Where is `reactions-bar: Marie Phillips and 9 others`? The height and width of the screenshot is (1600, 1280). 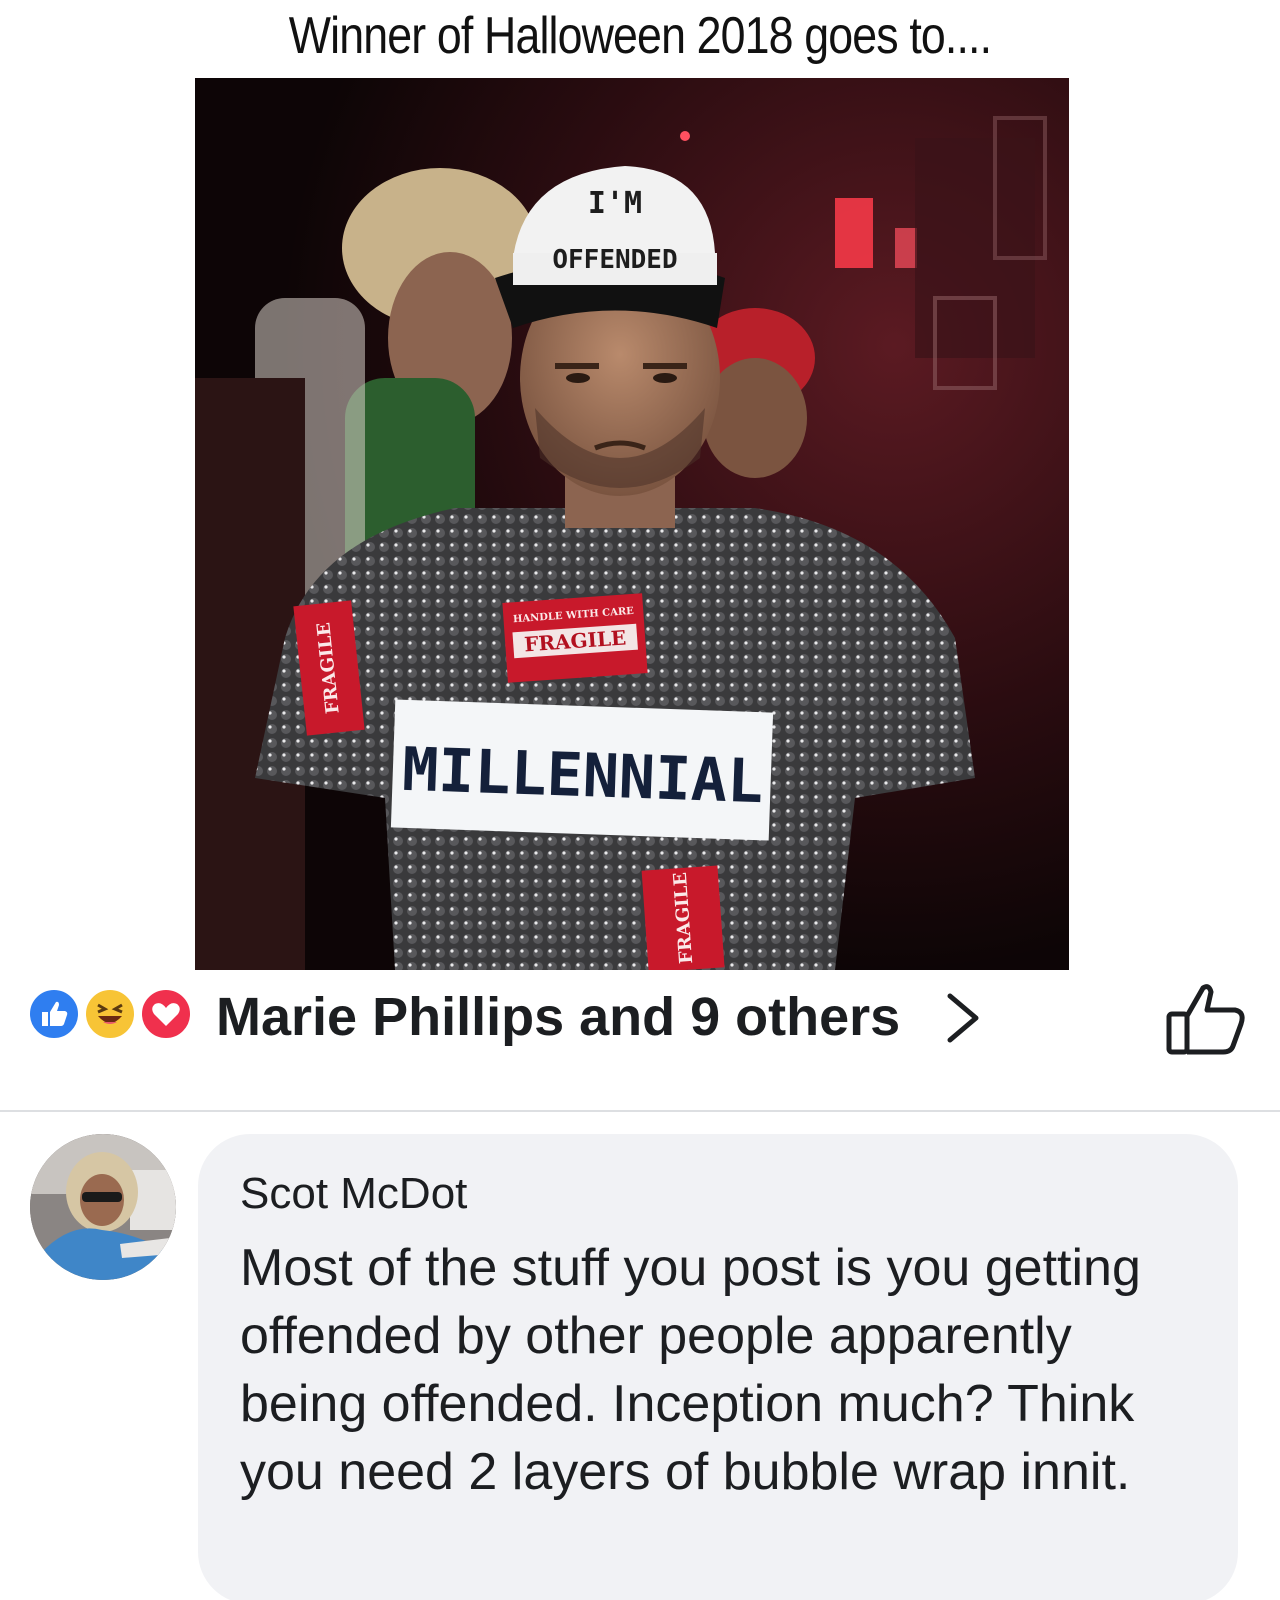
reactions-bar: Marie Phillips and 9 others is located at coordinates (641, 1016).